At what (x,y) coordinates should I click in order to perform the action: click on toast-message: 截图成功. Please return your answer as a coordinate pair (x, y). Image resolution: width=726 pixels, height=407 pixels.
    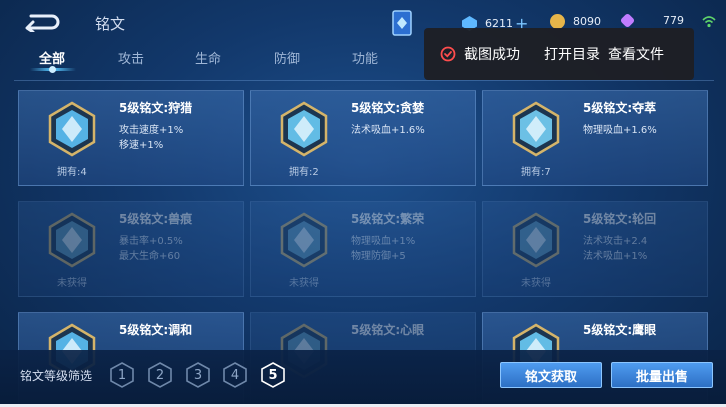
    Looking at the image, I should click on (492, 55).